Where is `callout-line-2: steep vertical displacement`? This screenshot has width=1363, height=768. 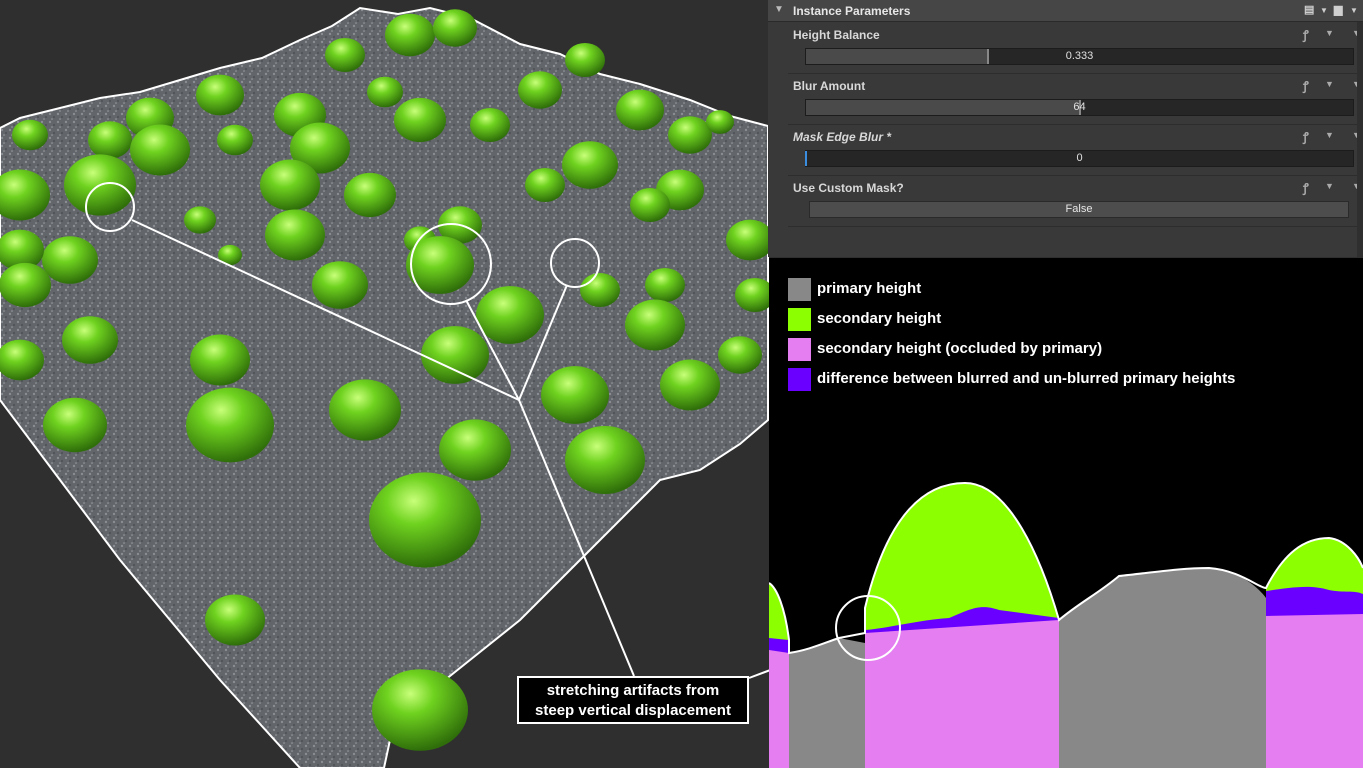 callout-line-2: steep vertical displacement is located at coordinates (633, 710).